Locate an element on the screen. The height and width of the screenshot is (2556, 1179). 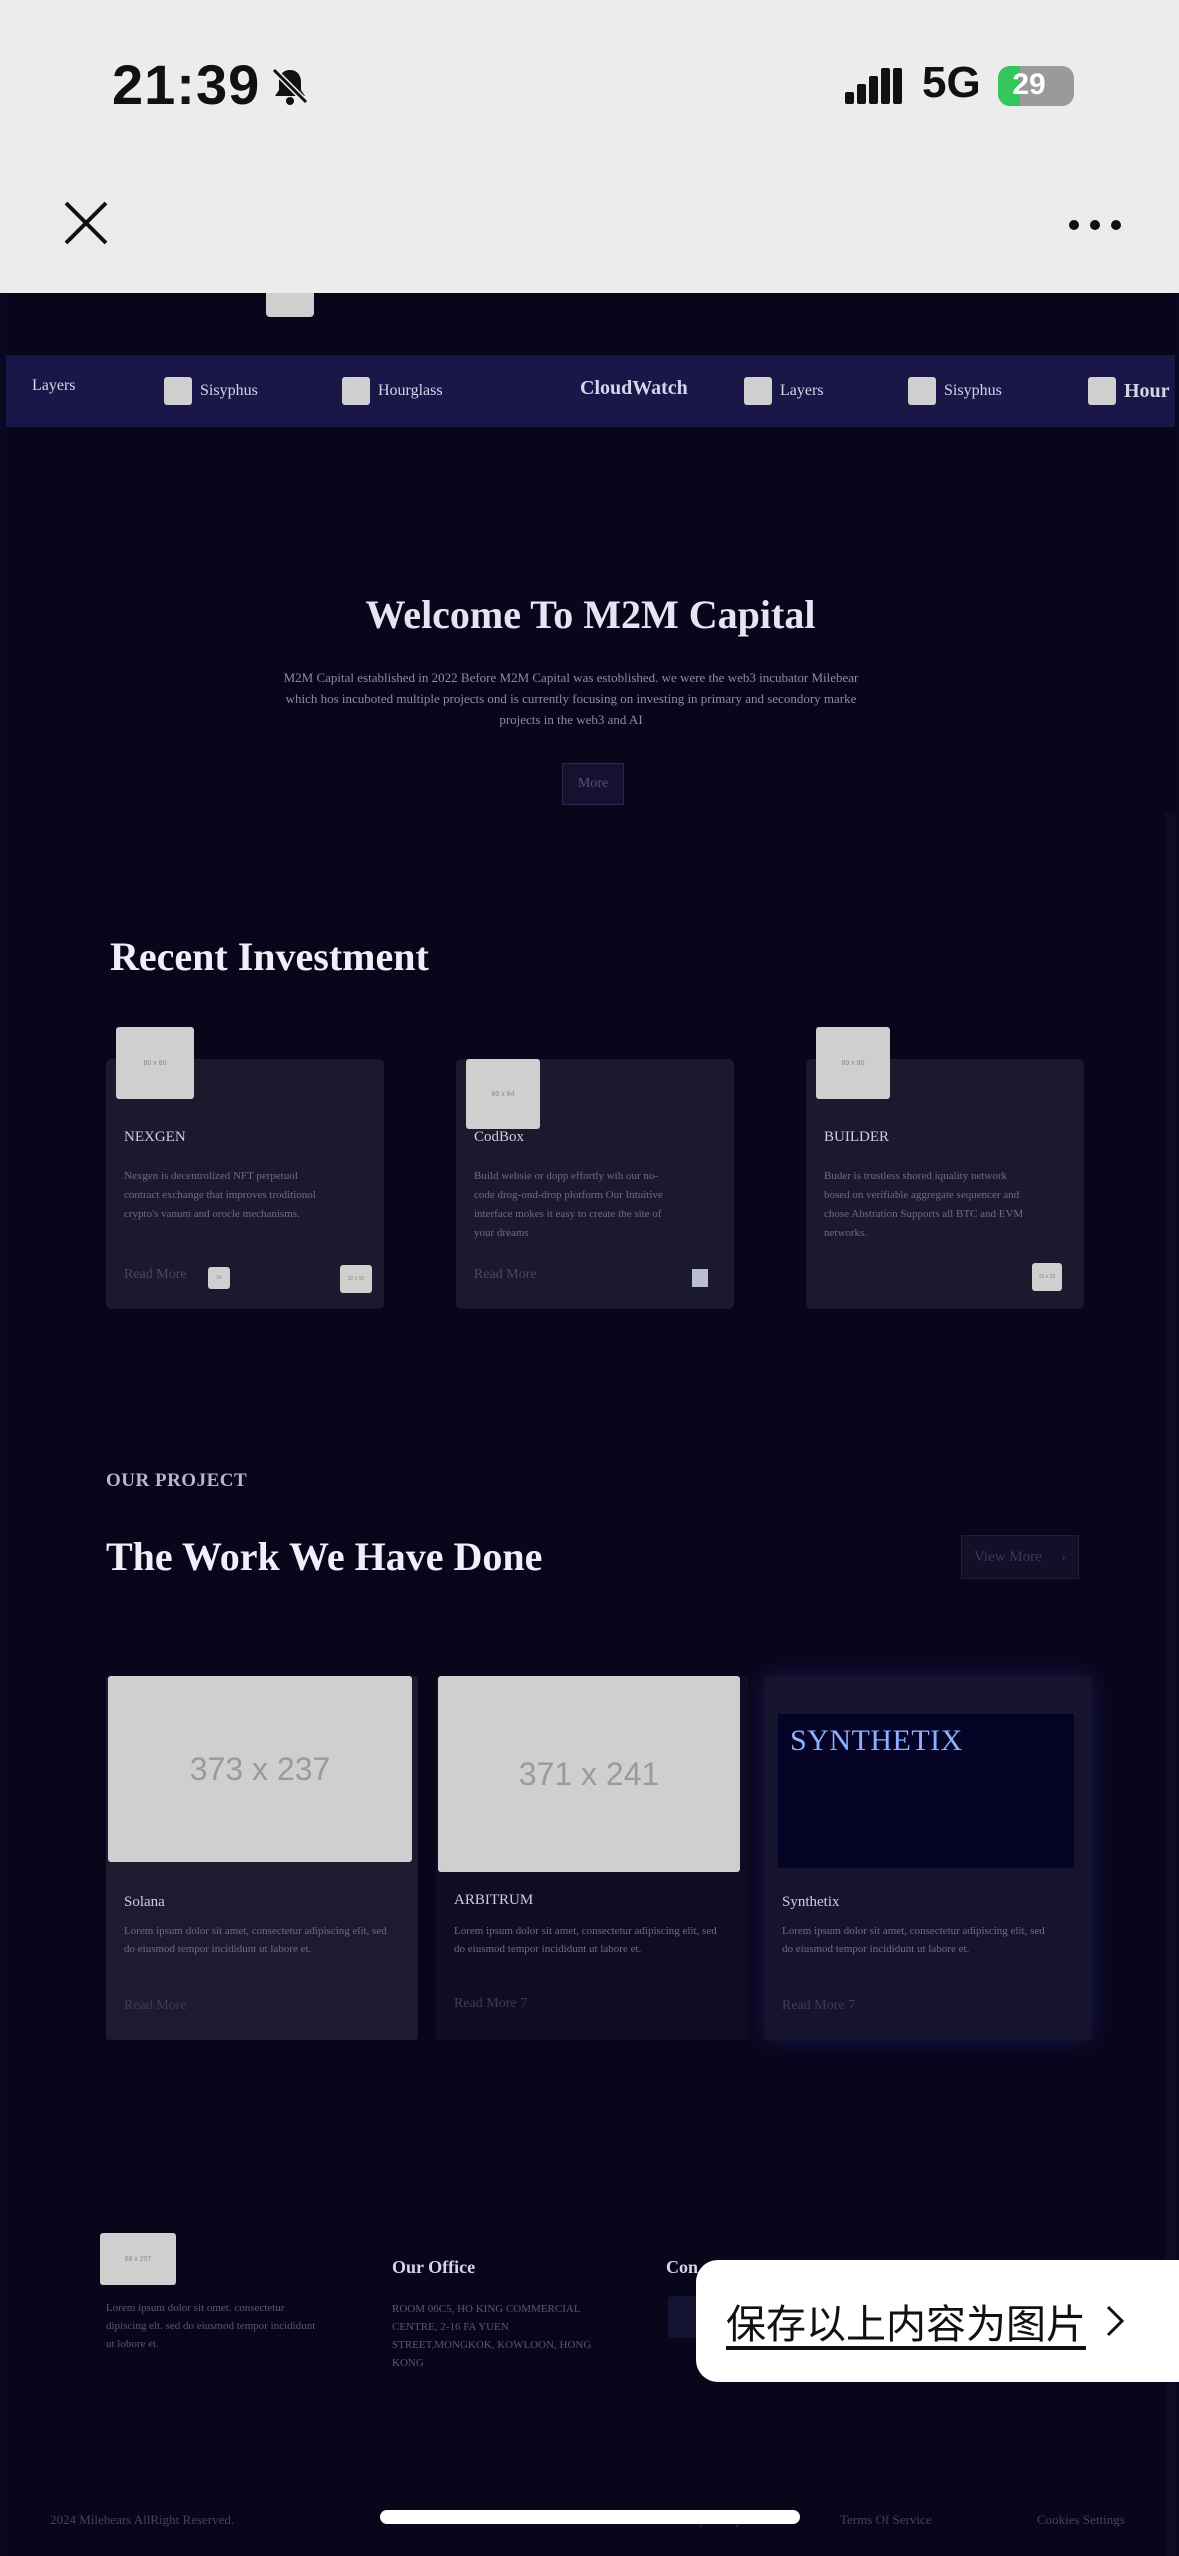
battery-percent: 29 is located at coordinates (1029, 84).